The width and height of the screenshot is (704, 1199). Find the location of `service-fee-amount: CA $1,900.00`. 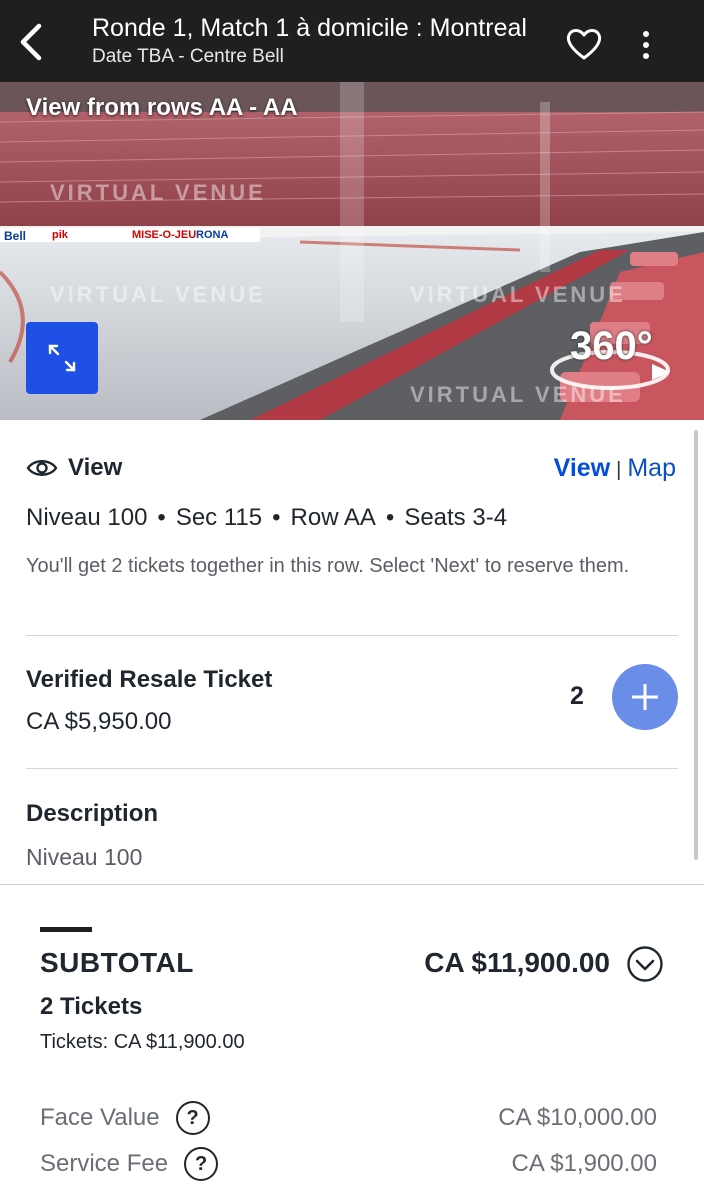

service-fee-amount: CA $1,900.00 is located at coordinates (584, 1163).